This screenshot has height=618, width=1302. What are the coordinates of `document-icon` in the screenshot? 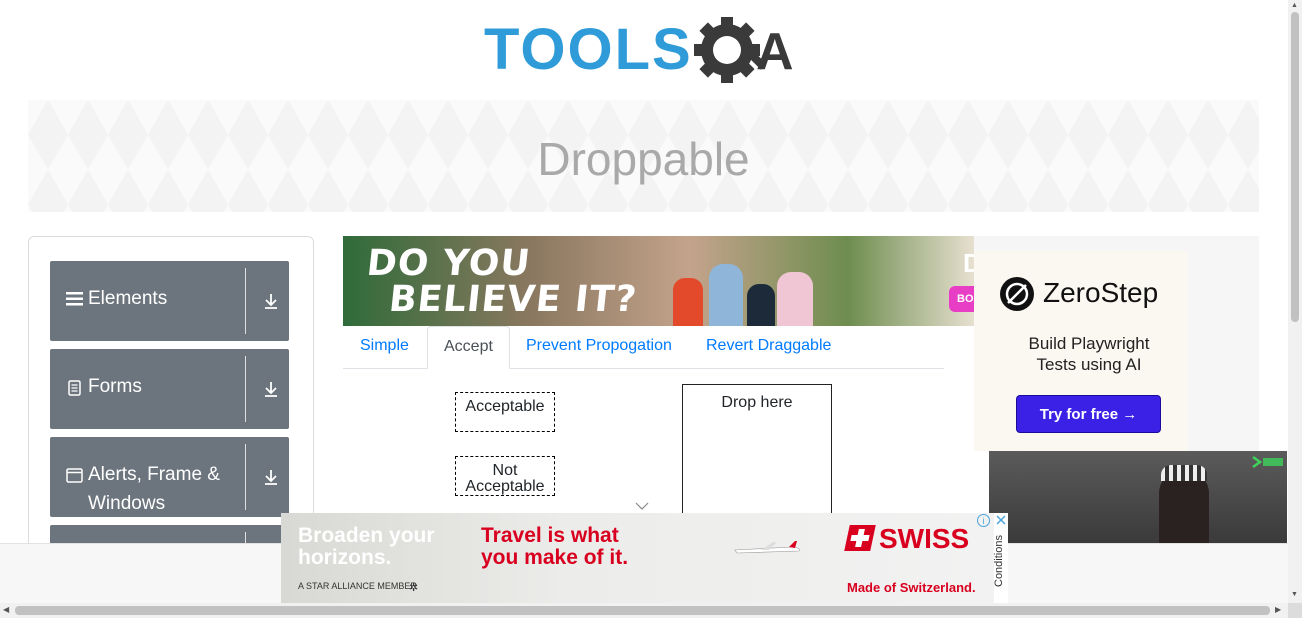 It's located at (74, 390).